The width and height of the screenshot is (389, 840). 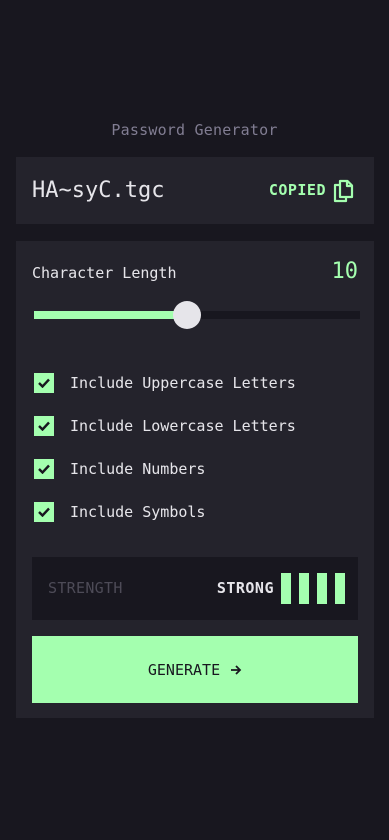 What do you see at coordinates (138, 512) in the screenshot?
I see `option-label: Include Symbols` at bounding box center [138, 512].